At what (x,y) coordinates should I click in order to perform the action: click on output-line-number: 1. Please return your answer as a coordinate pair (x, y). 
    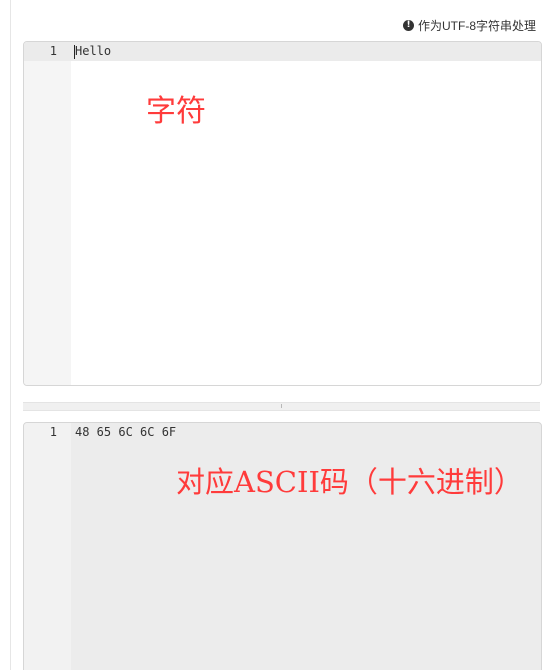
    Looking at the image, I should click on (53, 432).